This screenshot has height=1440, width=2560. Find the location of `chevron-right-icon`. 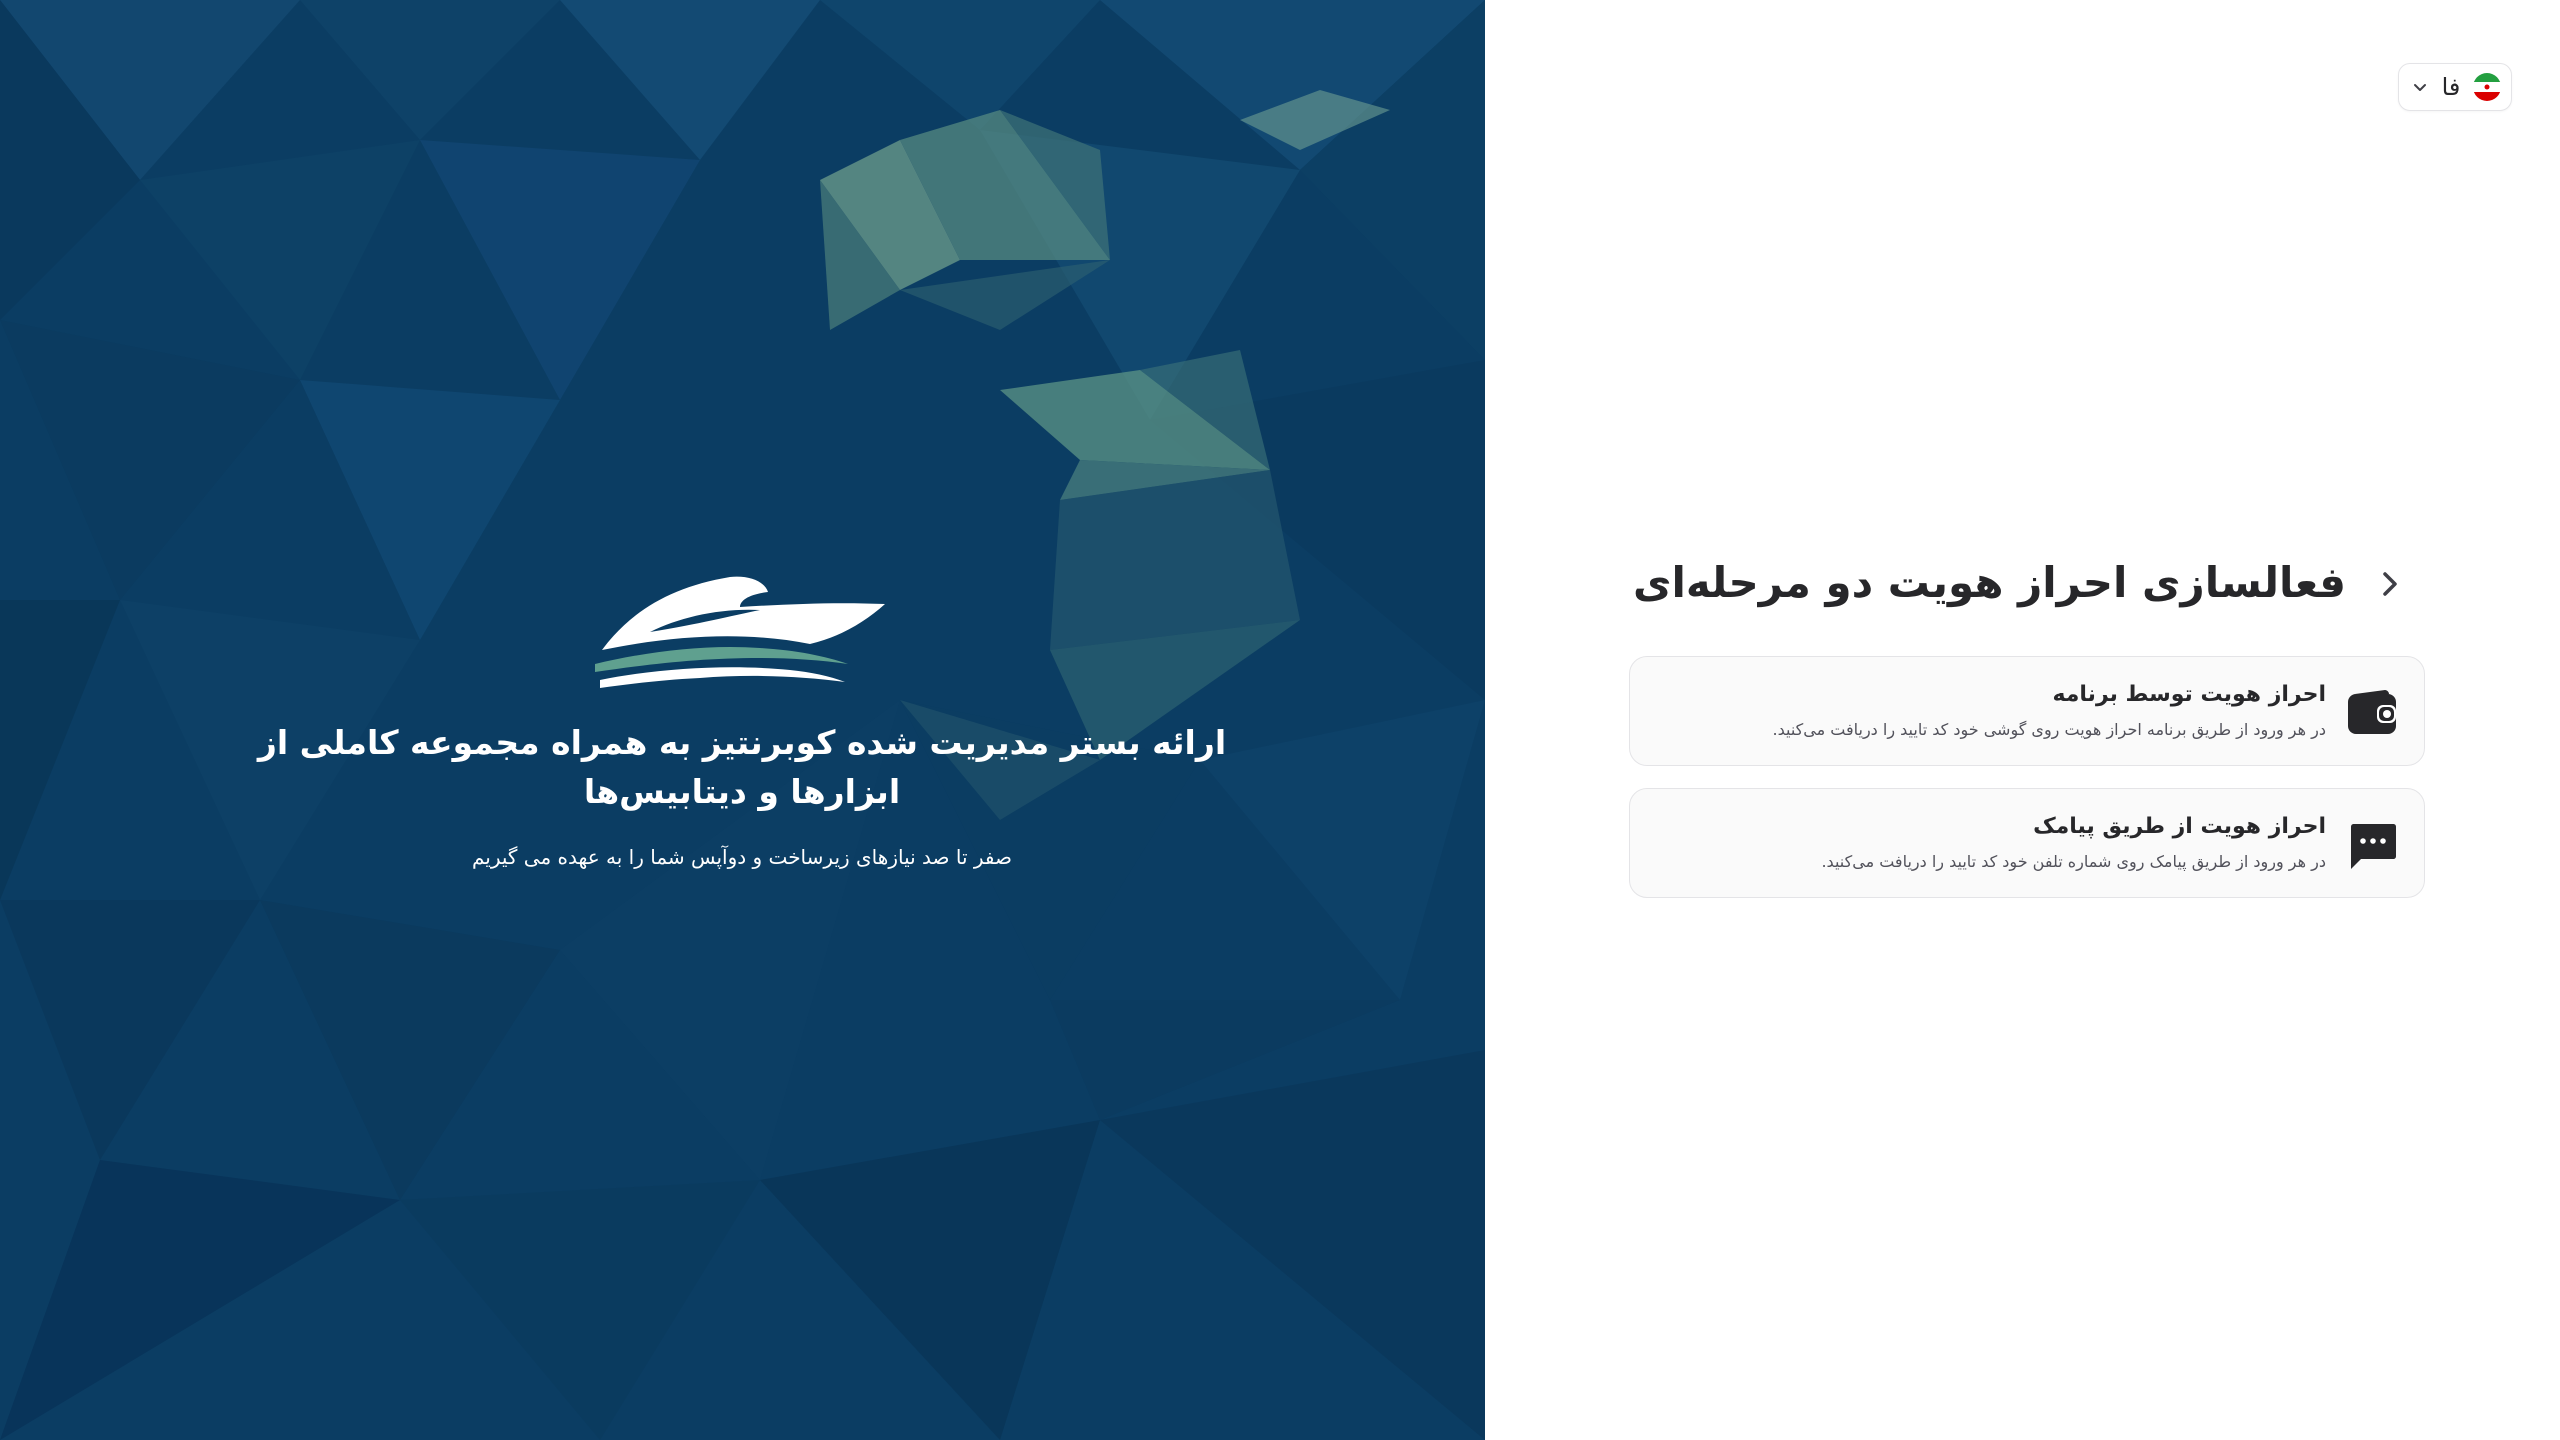

chevron-right-icon is located at coordinates (2390, 584).